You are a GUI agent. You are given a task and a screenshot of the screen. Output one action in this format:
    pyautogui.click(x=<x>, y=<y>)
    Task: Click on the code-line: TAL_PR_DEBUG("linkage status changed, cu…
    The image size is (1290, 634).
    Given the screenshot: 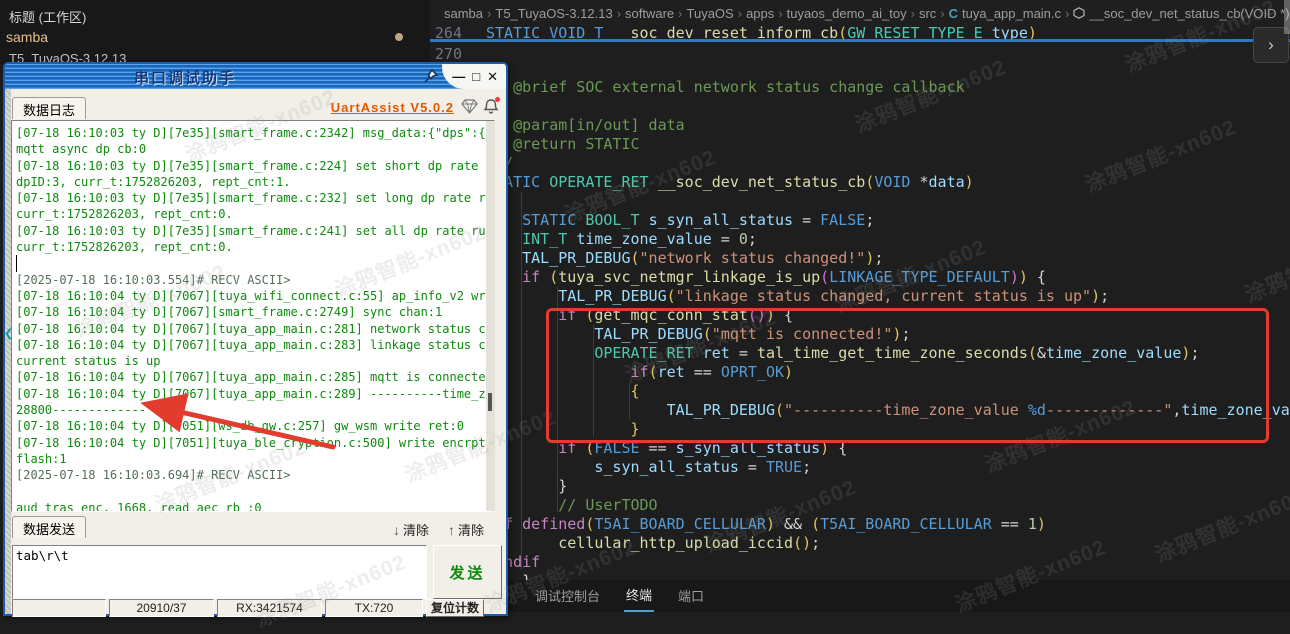 What is the action you would take?
    pyautogui.click(x=888, y=296)
    